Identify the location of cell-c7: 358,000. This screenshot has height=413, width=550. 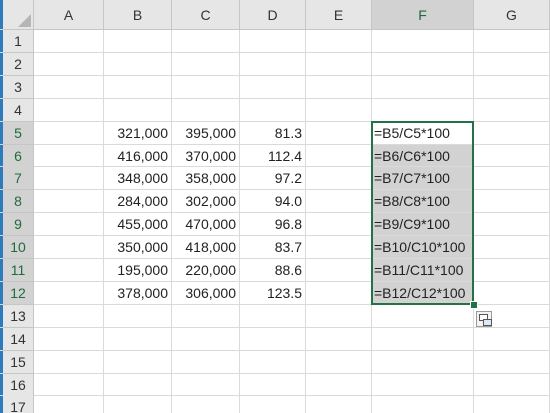
(206, 178).